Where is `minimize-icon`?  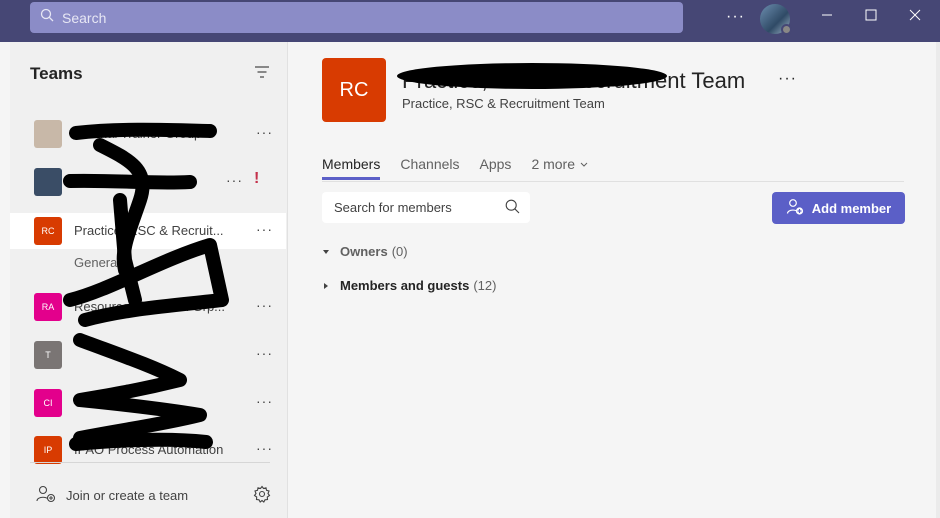
minimize-icon is located at coordinates (827, 17).